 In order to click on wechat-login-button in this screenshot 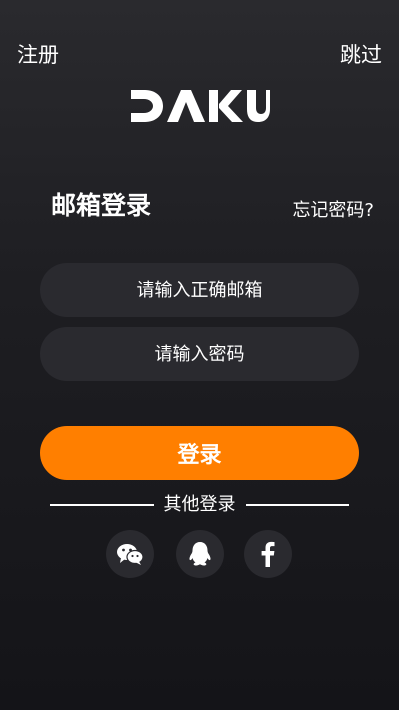, I will do `click(130, 554)`.